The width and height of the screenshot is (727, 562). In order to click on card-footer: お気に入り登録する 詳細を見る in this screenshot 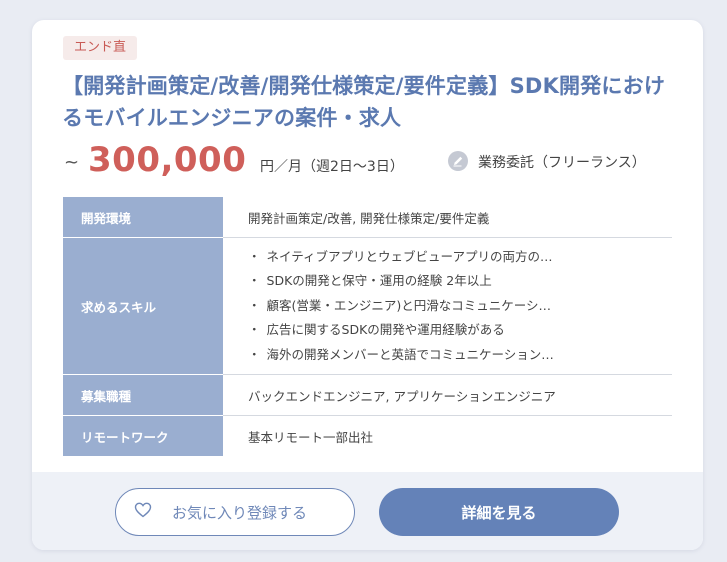, I will do `click(367, 511)`.